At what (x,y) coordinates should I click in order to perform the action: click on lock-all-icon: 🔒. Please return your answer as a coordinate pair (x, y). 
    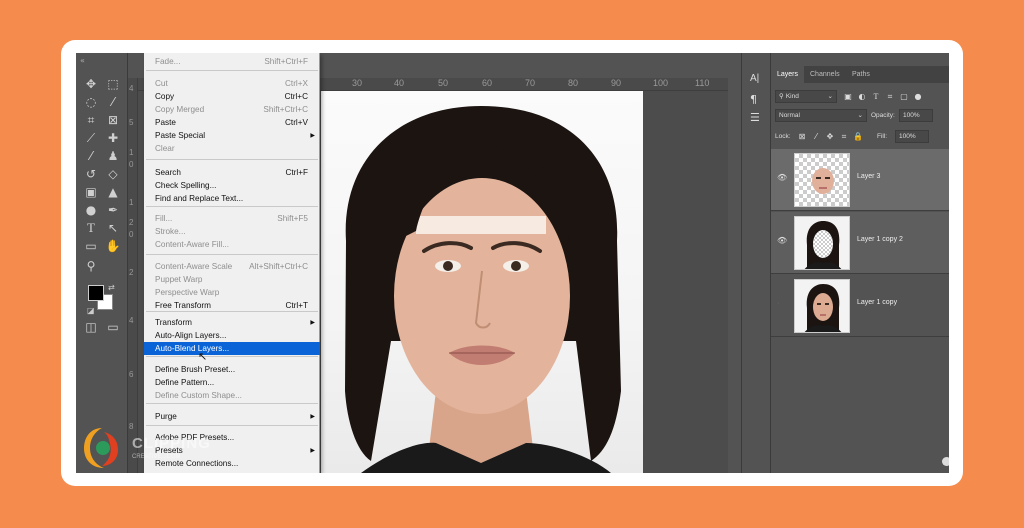
    Looking at the image, I should click on (858, 136).